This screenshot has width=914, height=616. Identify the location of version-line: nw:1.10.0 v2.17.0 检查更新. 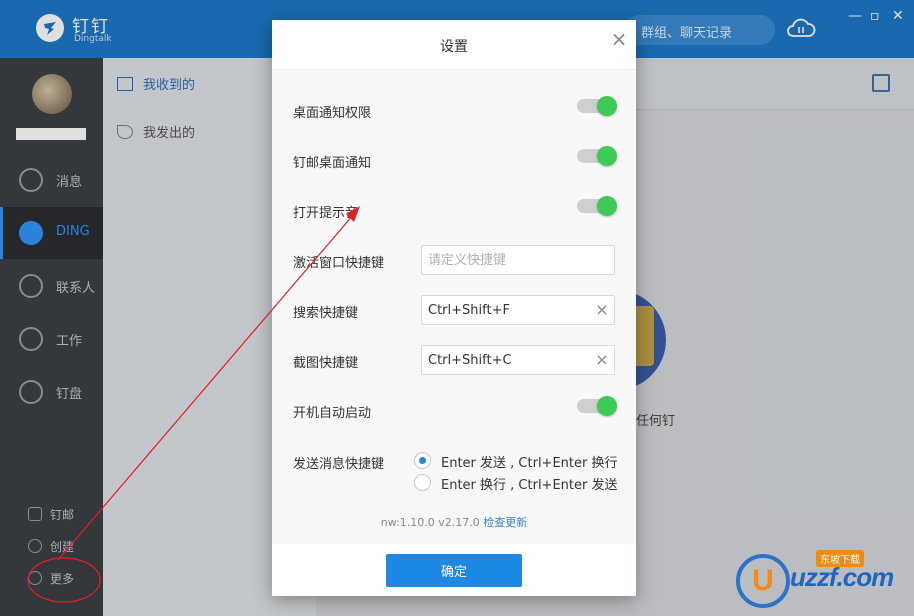
(454, 522).